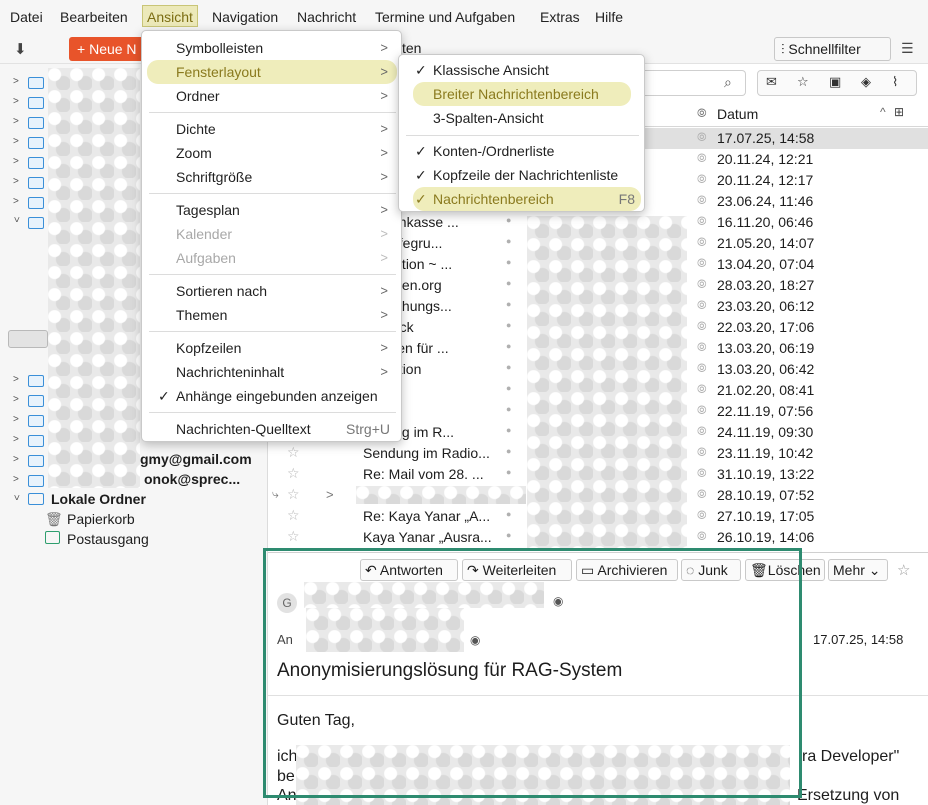  What do you see at coordinates (282, 153) in the screenshot?
I see `menu-item-zoom: Zoom >` at bounding box center [282, 153].